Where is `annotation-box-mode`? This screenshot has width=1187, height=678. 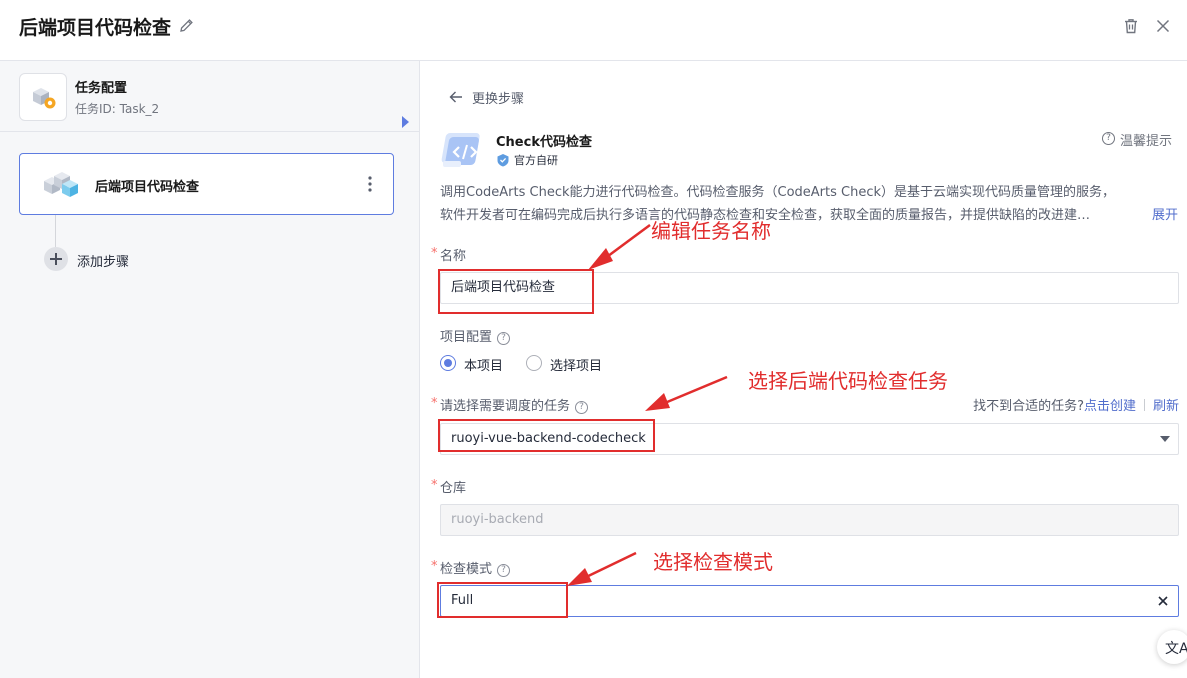 annotation-box-mode is located at coordinates (502, 600).